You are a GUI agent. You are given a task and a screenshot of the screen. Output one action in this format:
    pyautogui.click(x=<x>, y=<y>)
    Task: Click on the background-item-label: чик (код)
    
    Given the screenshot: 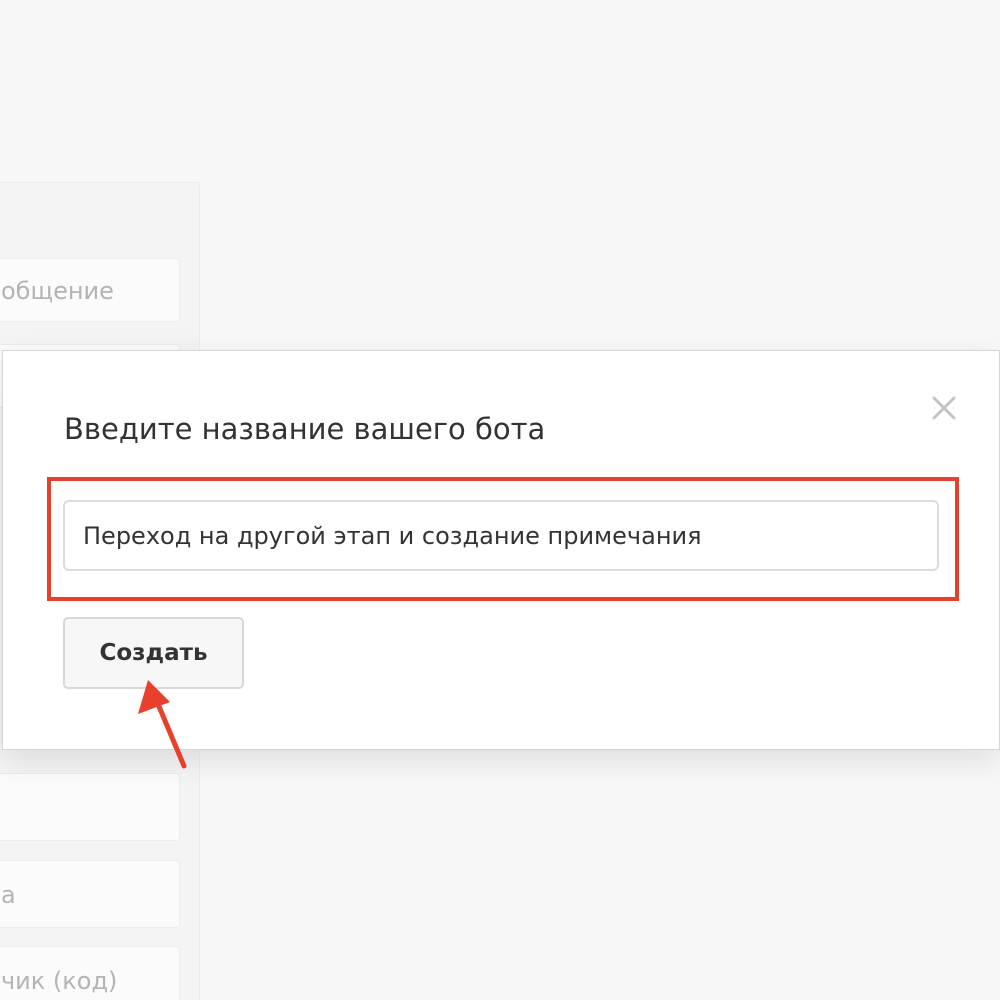 What is the action you would take?
    pyautogui.click(x=59, y=981)
    